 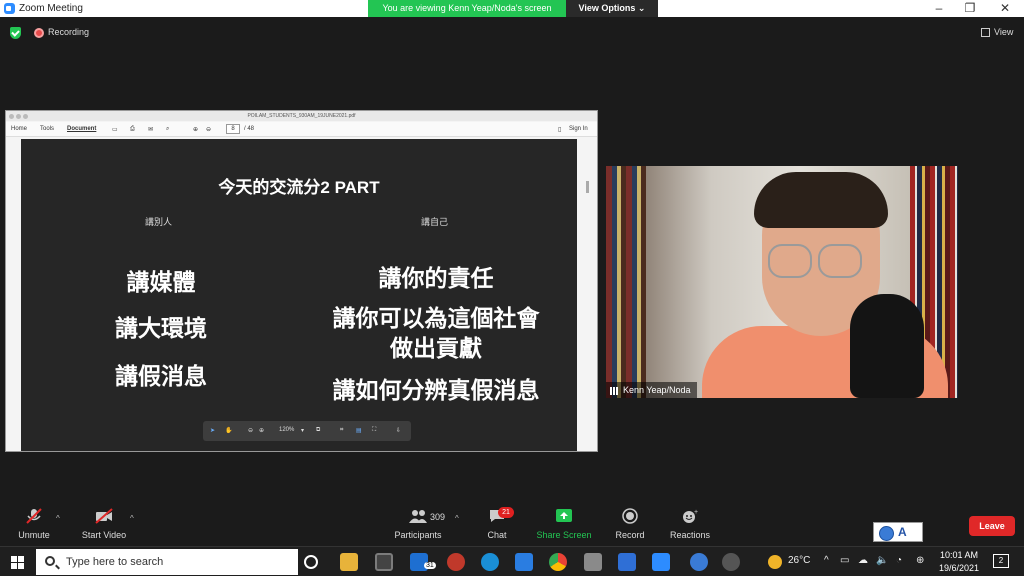 I want to click on menu-tools: Tools, so click(x=47, y=129).